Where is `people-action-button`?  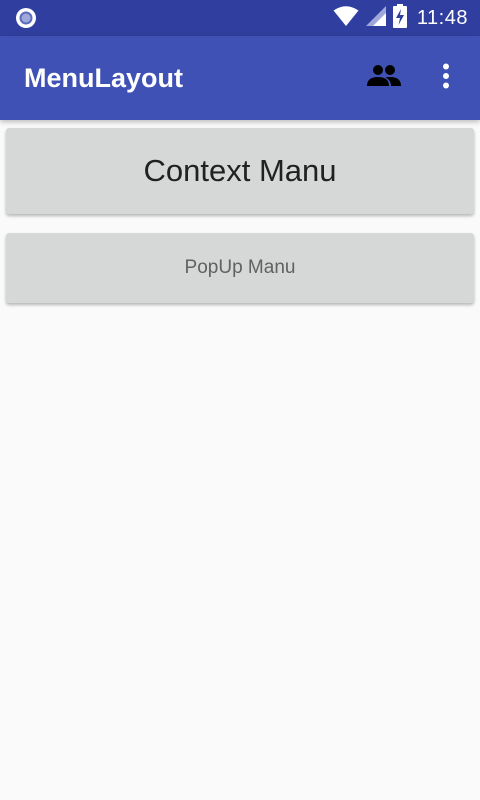
people-action-button is located at coordinates (384, 78).